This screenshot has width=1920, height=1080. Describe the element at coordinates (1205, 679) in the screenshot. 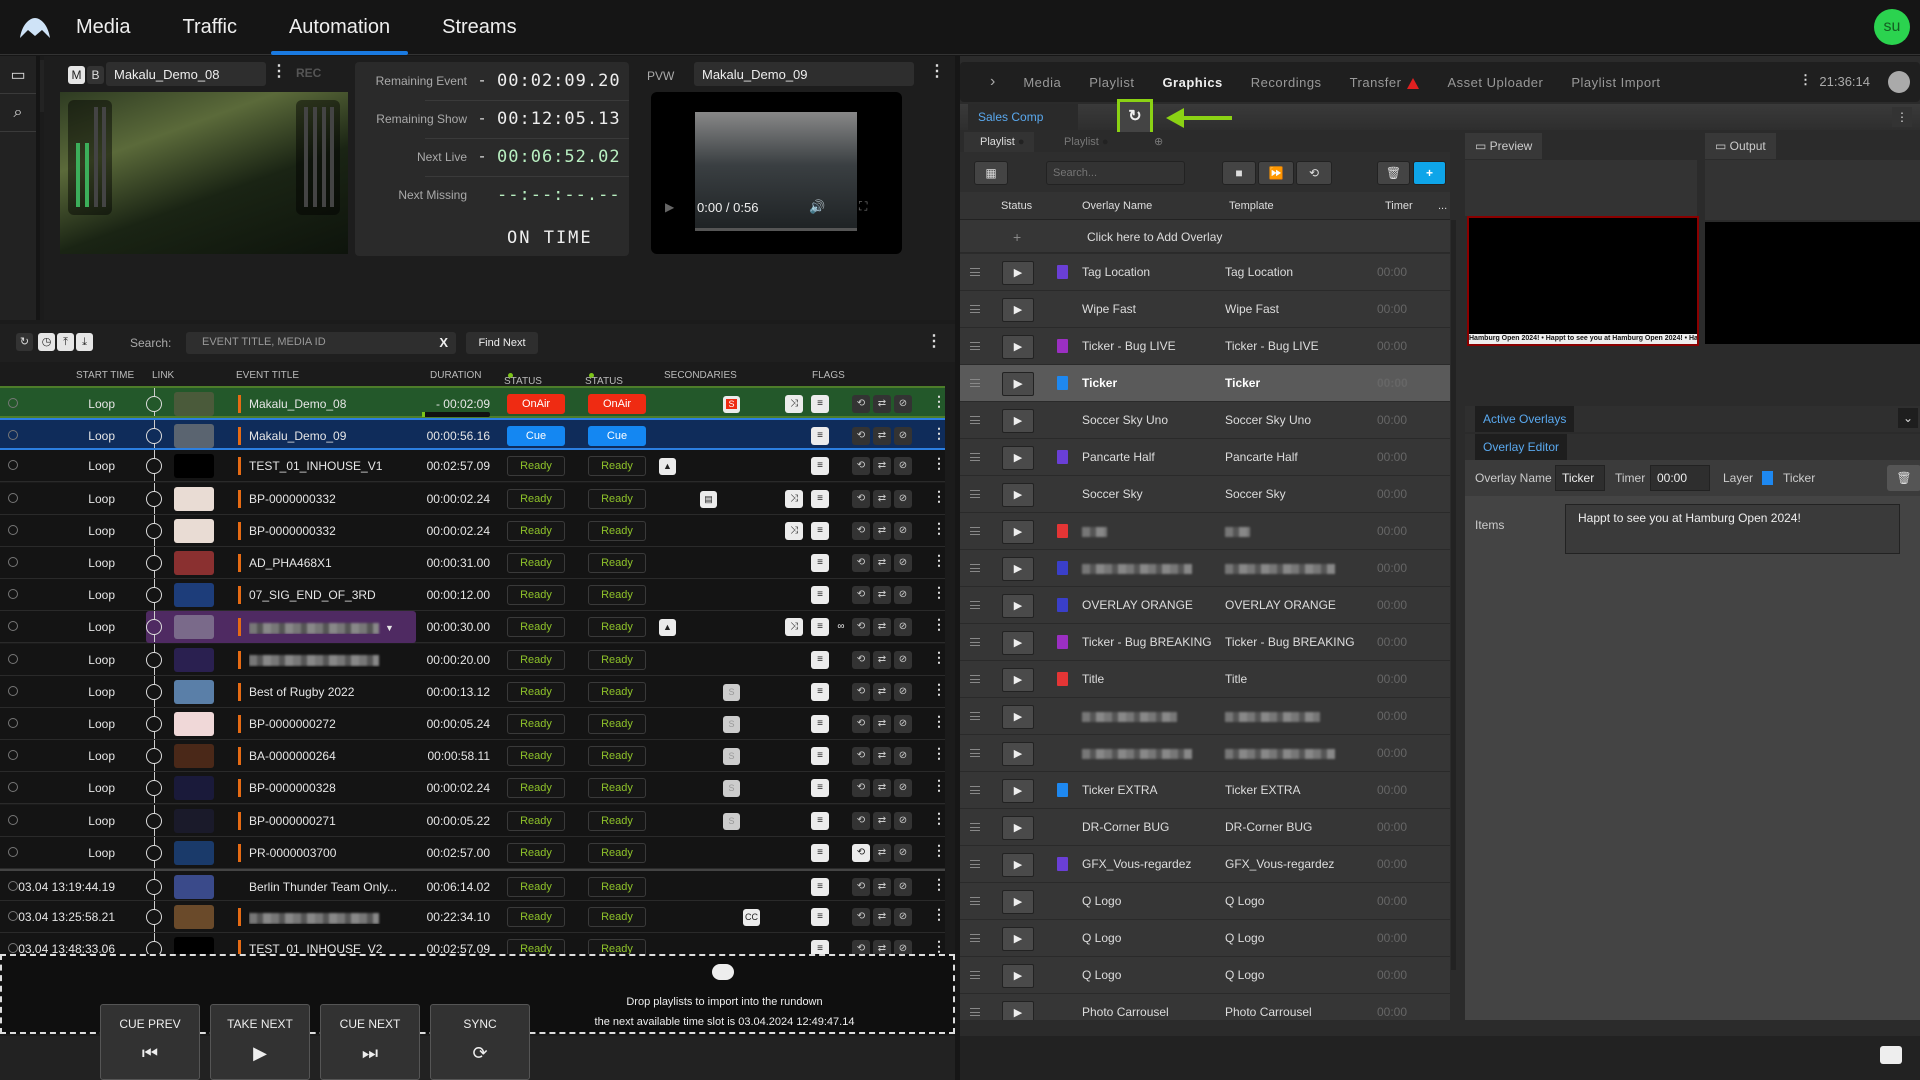

I see `overlay-row: ▶ Title Title 00:00` at that location.